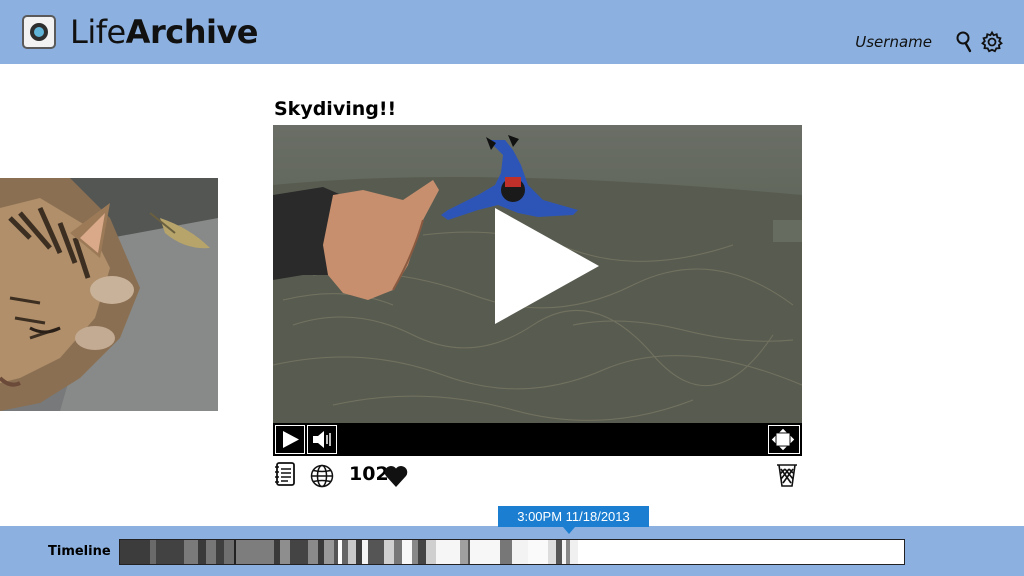  What do you see at coordinates (322, 476) in the screenshot?
I see `globe-icon` at bounding box center [322, 476].